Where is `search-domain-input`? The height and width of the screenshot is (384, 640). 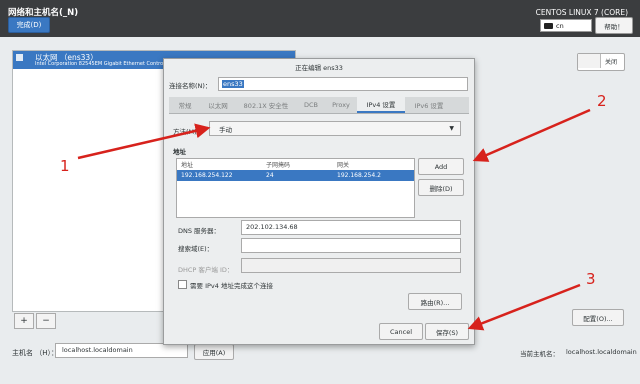
search-domain-input is located at coordinates (351, 245).